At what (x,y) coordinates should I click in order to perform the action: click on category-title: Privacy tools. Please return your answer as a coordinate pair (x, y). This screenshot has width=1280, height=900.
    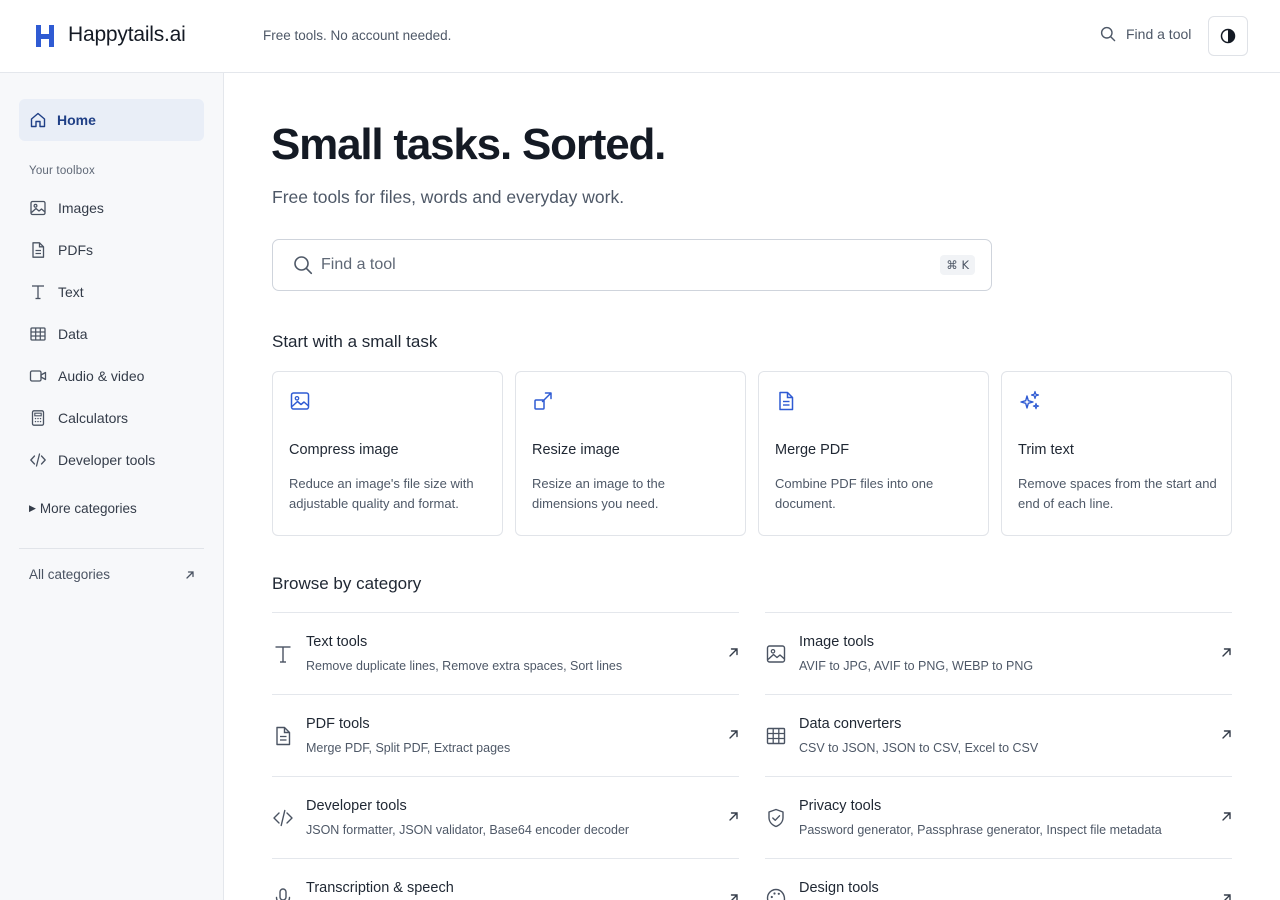
    Looking at the image, I should click on (840, 806).